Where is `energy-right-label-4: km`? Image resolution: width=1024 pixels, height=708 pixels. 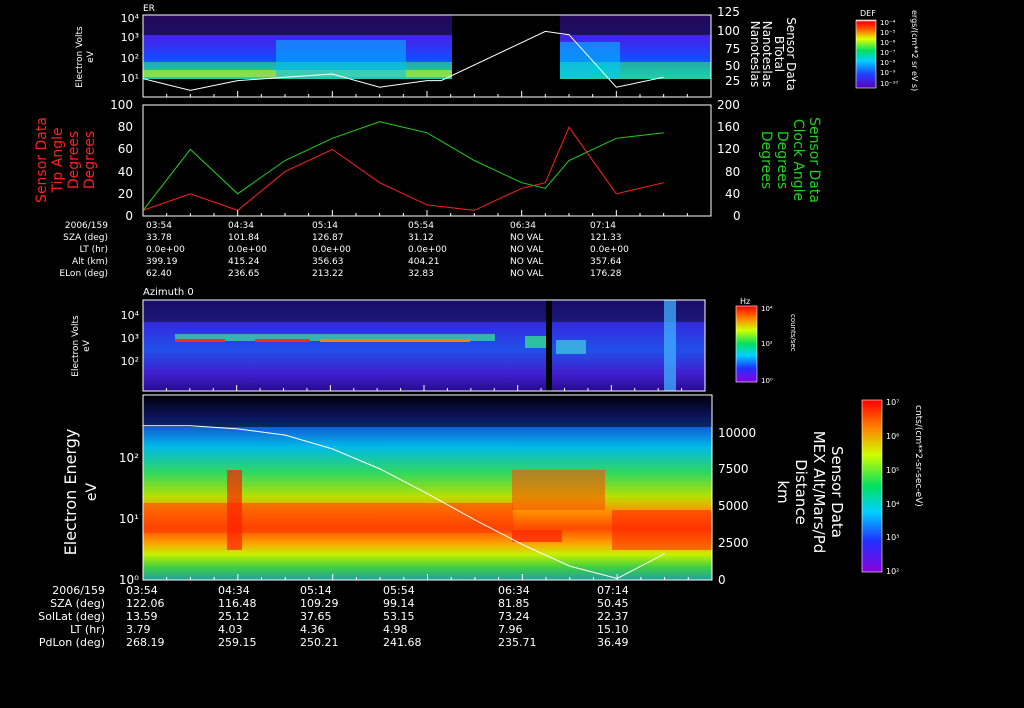
energy-right-label-4: km is located at coordinates (783, 491).